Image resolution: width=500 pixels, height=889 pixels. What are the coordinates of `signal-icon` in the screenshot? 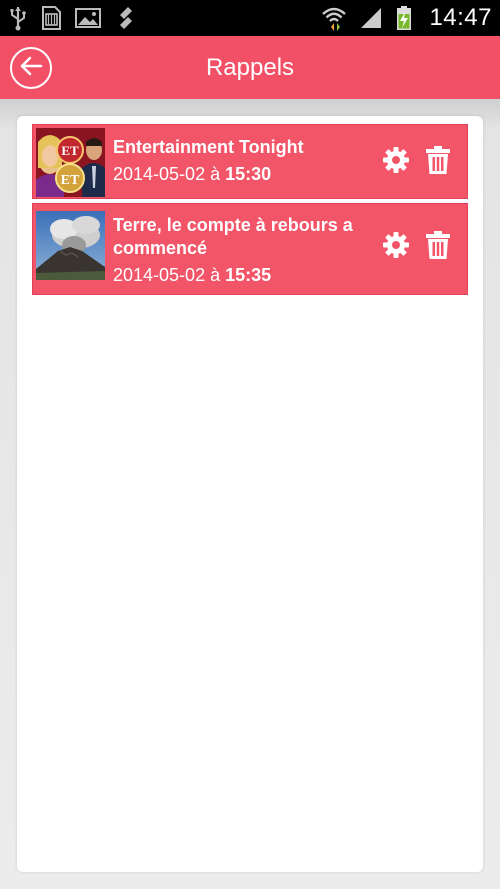 It's located at (371, 18).